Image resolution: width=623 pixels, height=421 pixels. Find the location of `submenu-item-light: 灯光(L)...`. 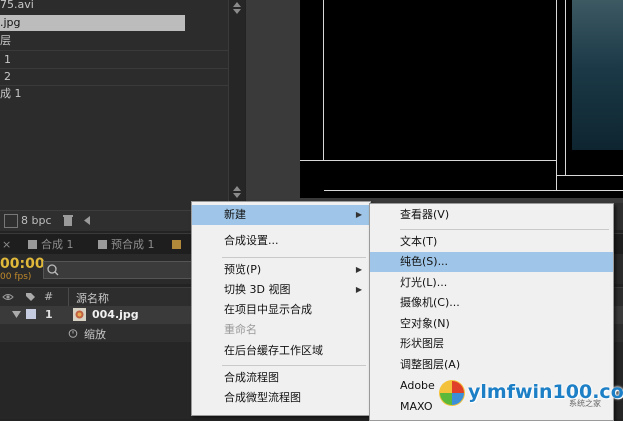

submenu-item-light: 灯光(L)... is located at coordinates (491, 283).